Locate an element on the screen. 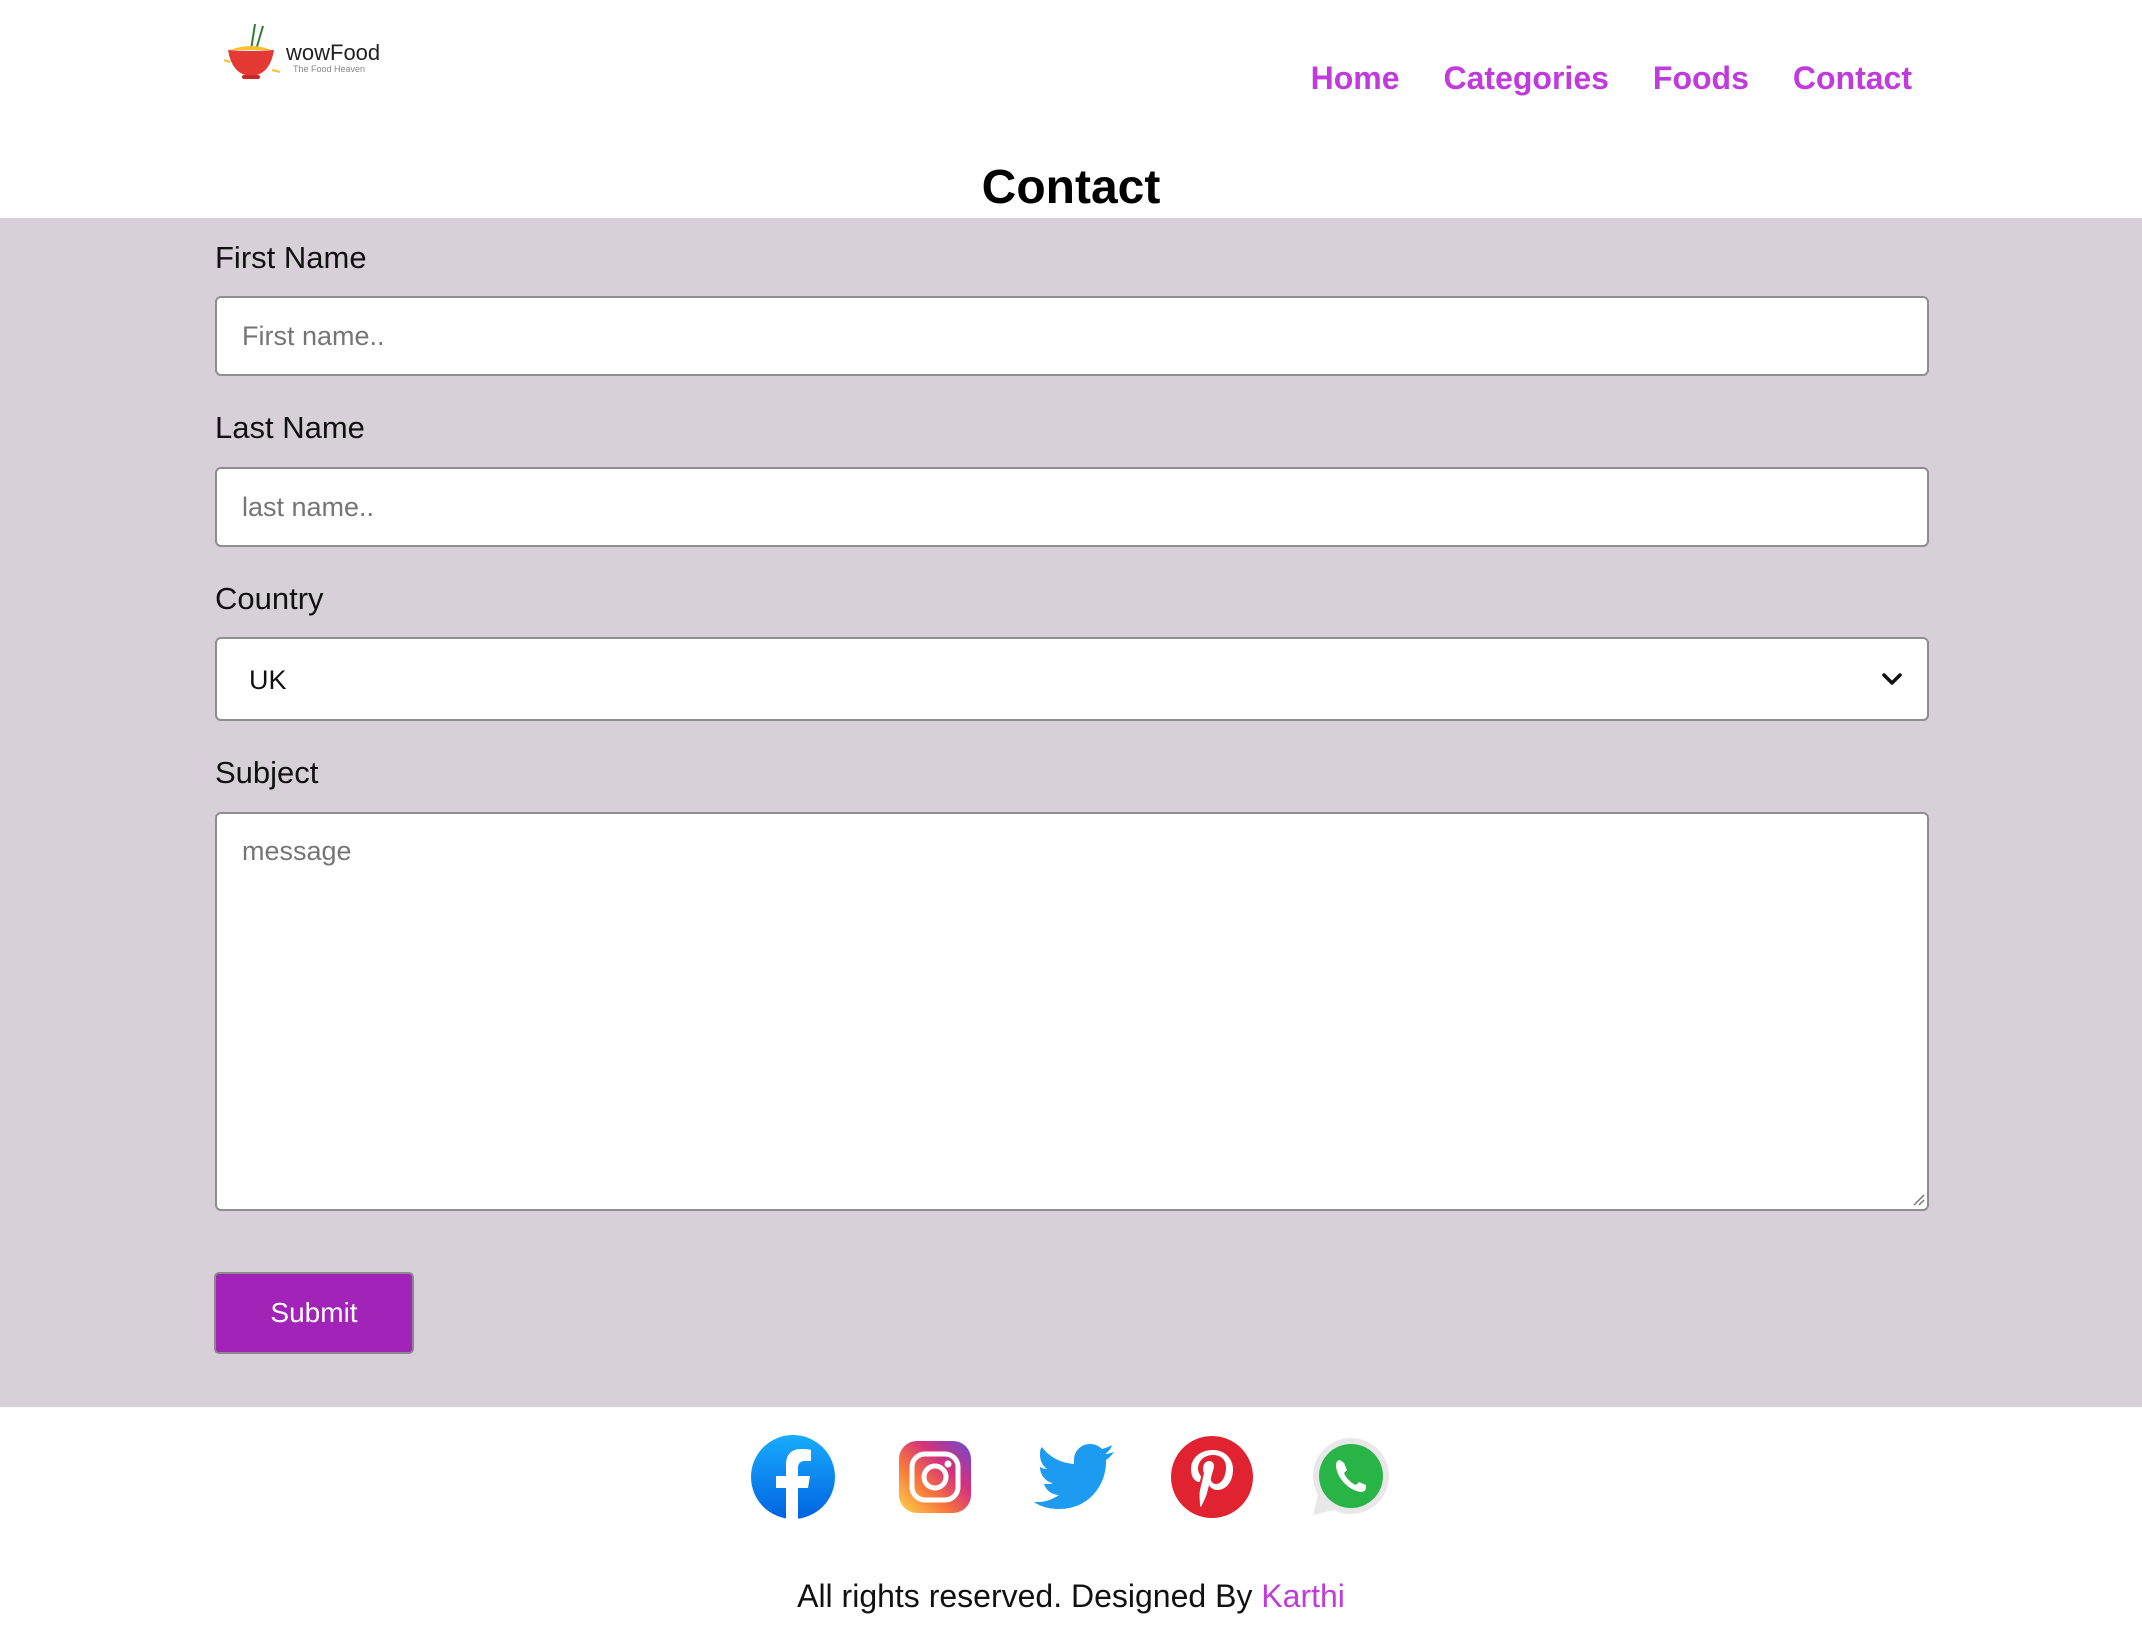 The height and width of the screenshot is (1636, 2142). nav-home: Home is located at coordinates (1355, 78).